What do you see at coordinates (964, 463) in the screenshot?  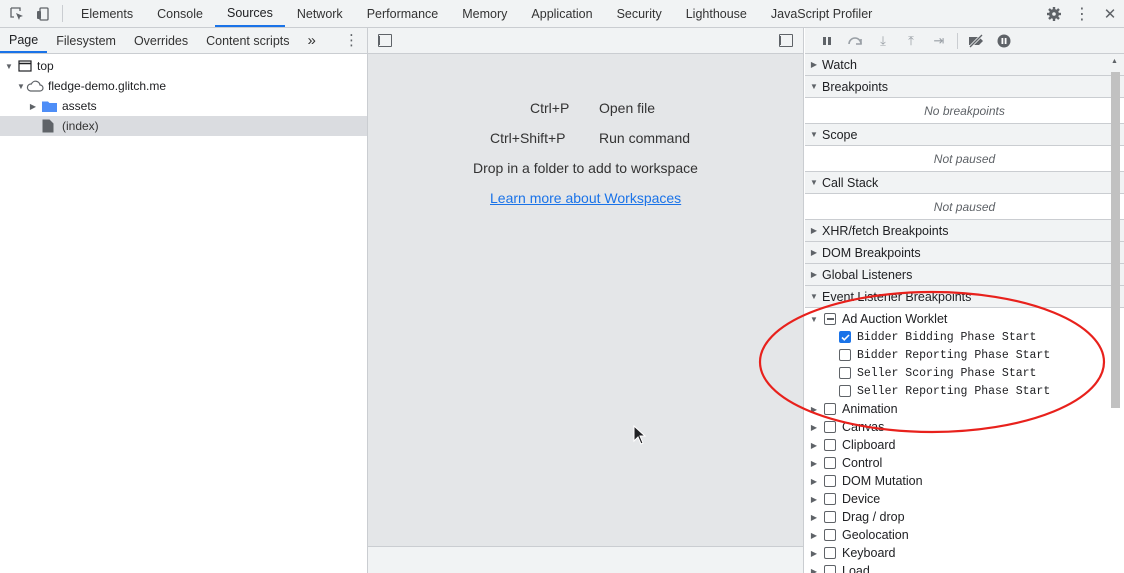 I see `category-control: ▶ Control` at bounding box center [964, 463].